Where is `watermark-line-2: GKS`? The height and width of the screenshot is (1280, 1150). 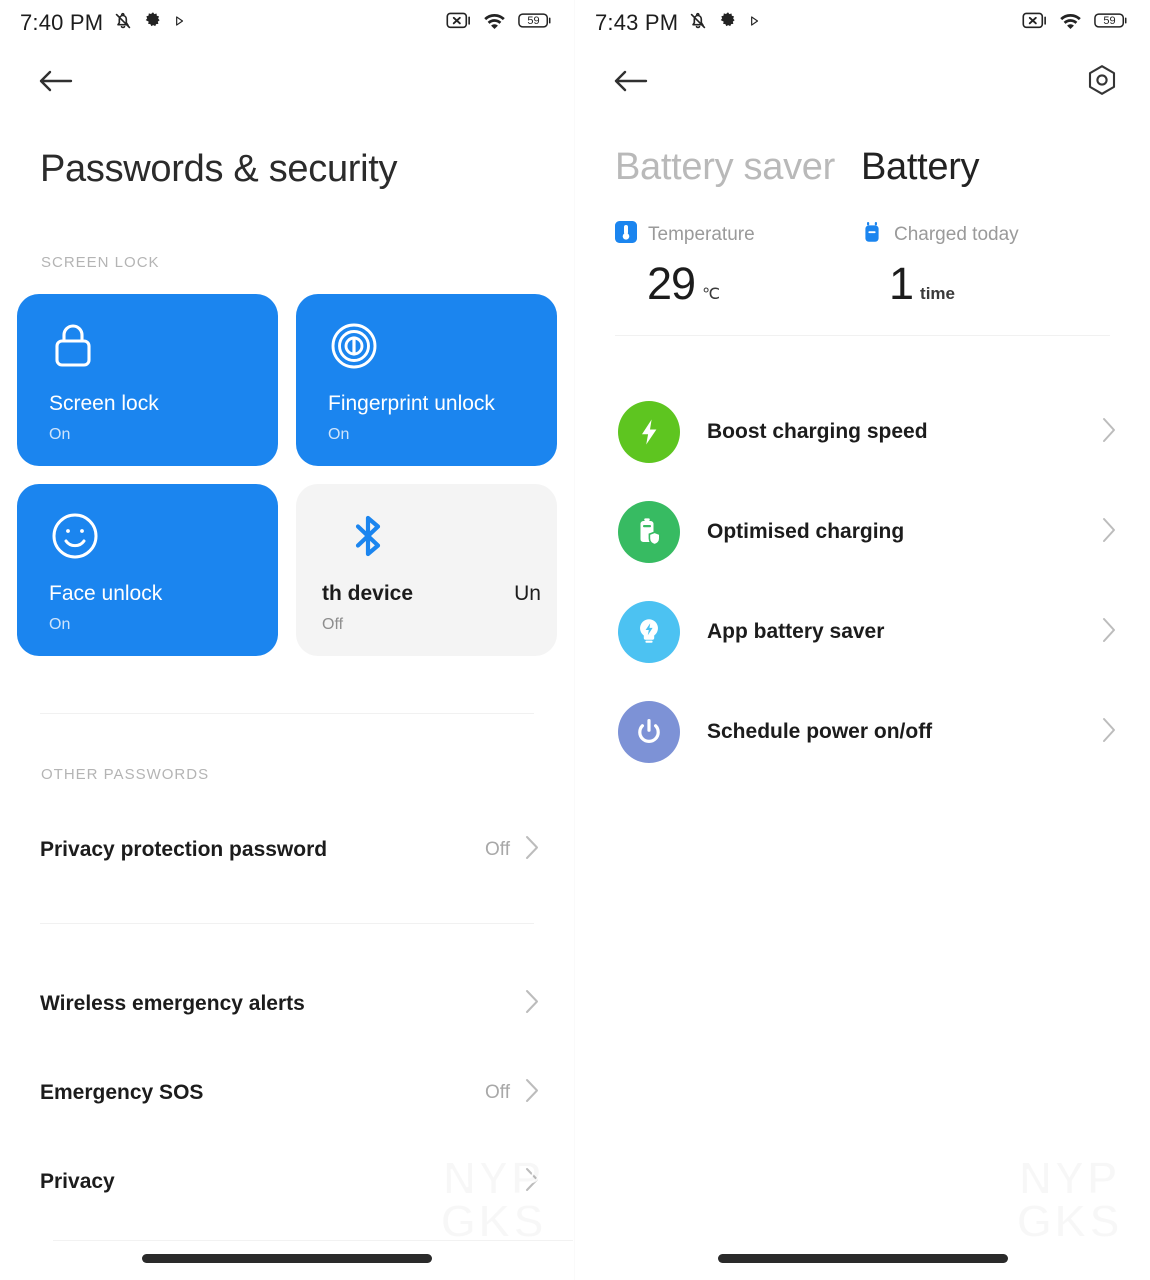
watermark-line-2: GKS is located at coordinates (1068, 1220).